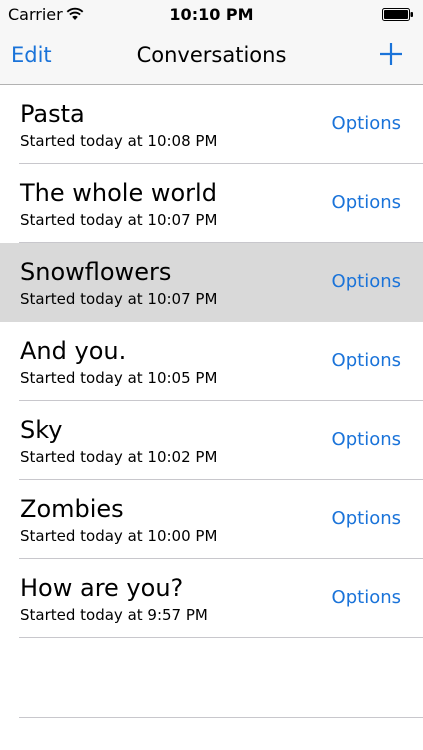 The image size is (423, 750). Describe the element at coordinates (391, 54) in the screenshot. I see `plus-icon` at that location.